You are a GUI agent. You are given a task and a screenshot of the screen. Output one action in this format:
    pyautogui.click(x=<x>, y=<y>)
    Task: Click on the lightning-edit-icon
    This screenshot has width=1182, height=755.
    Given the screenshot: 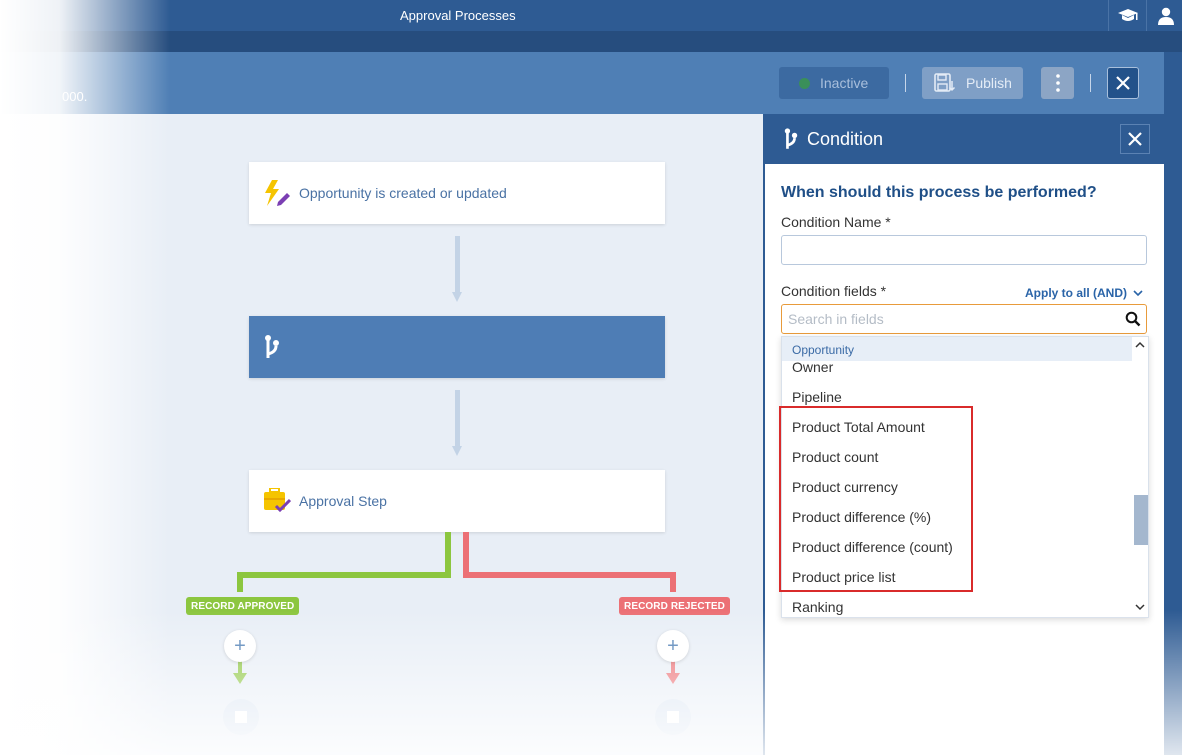 What is the action you would take?
    pyautogui.click(x=277, y=193)
    